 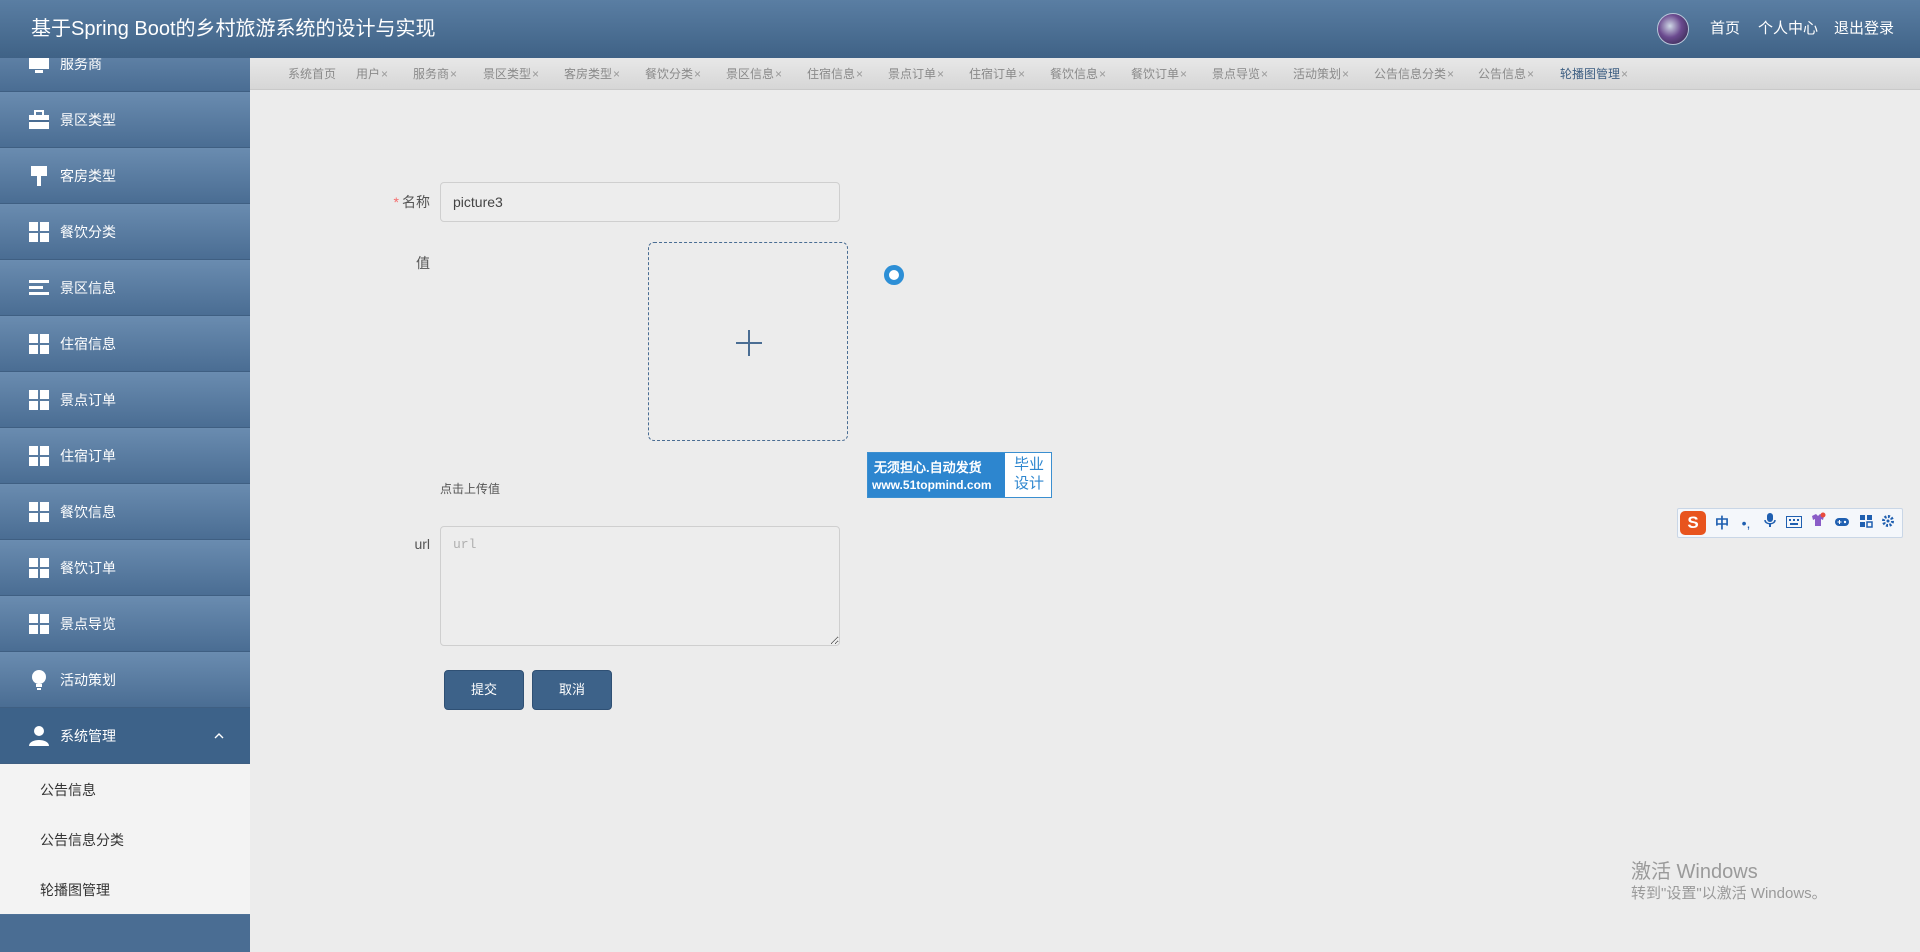 What do you see at coordinates (1818, 523) in the screenshot?
I see `skin-icon` at bounding box center [1818, 523].